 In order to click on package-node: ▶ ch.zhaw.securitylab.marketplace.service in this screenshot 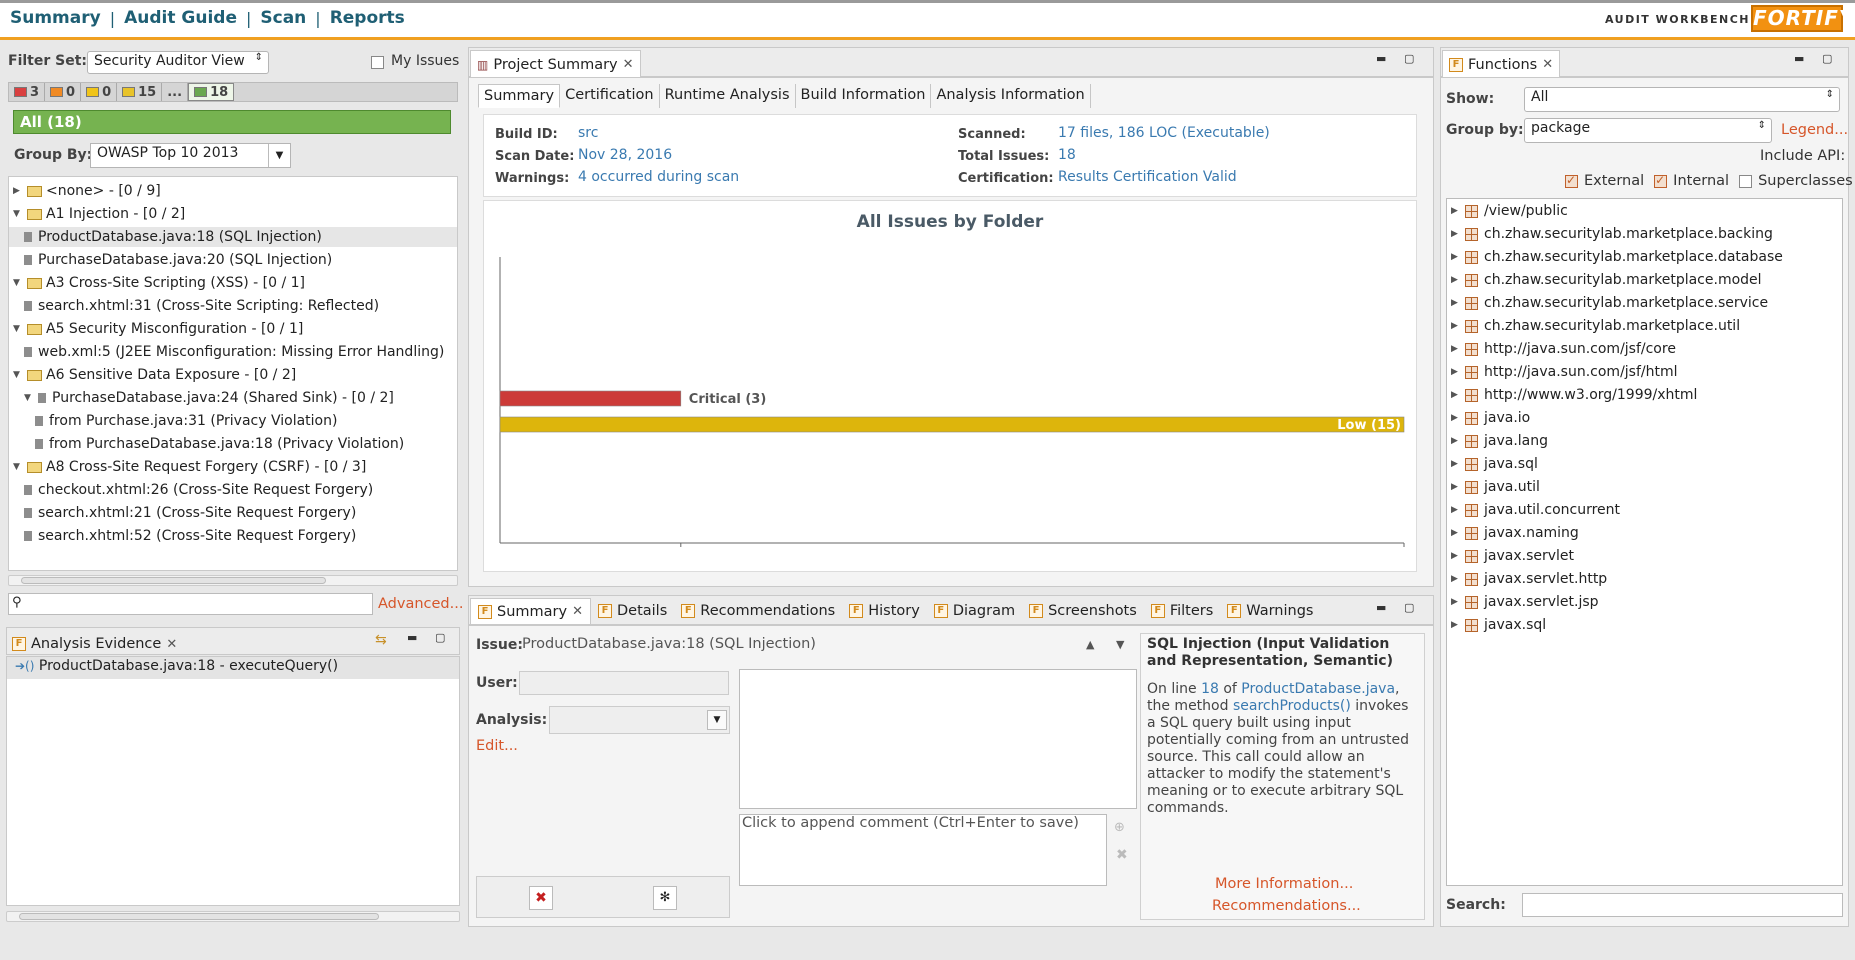, I will do `click(1609, 303)`.